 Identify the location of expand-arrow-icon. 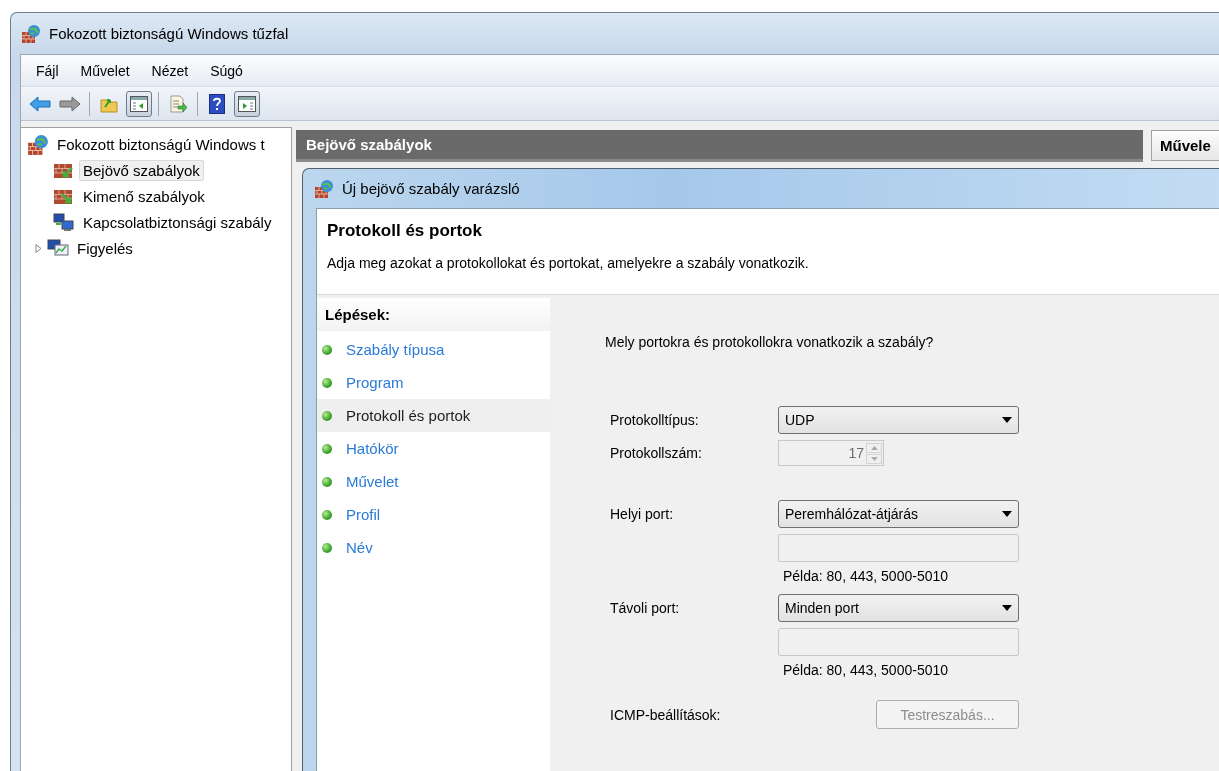
(38, 248).